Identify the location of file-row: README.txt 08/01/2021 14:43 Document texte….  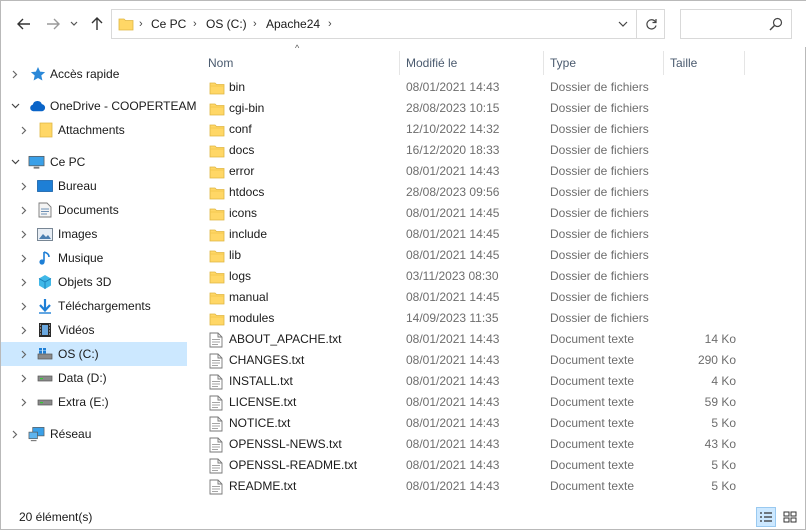
(481, 486).